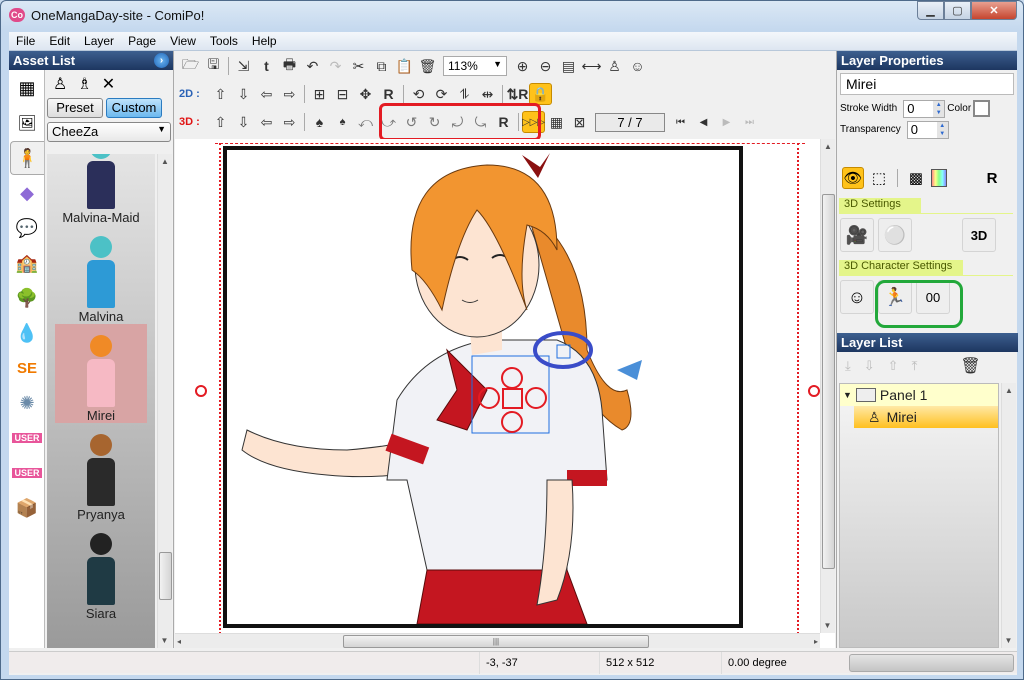  What do you see at coordinates (441, 94) in the screenshot?
I see `rotate-right-icon: ⟳` at bounding box center [441, 94].